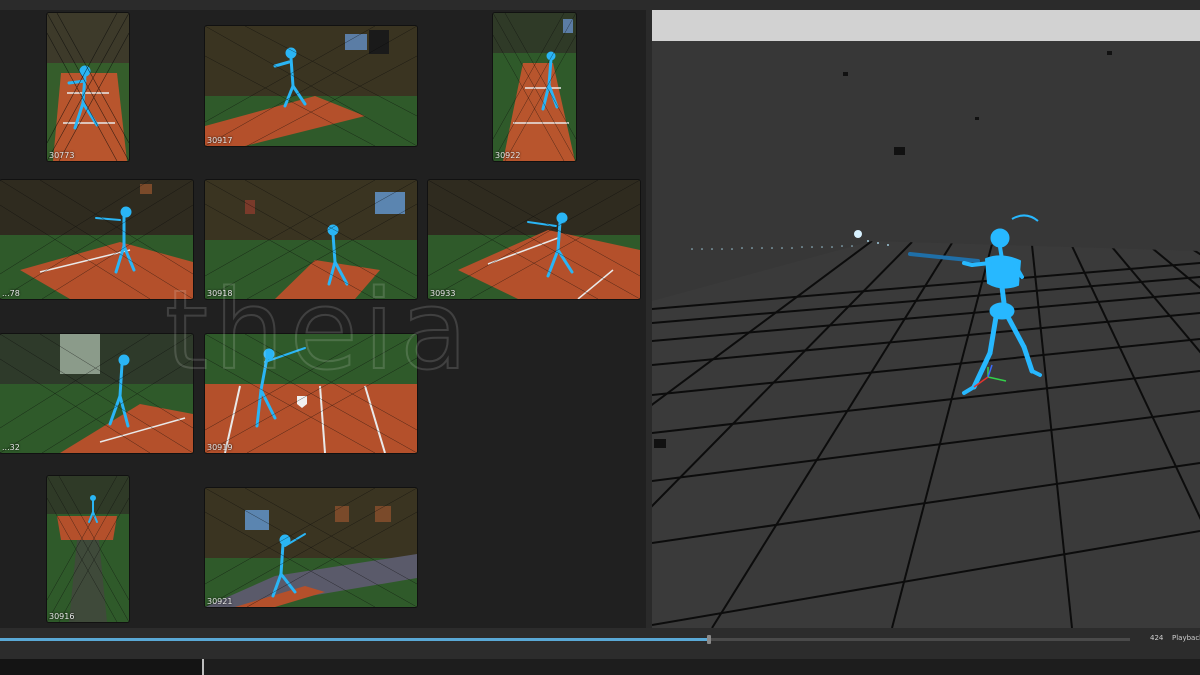  Describe the element at coordinates (101, 667) in the screenshot. I see `bottom-status-left` at that location.